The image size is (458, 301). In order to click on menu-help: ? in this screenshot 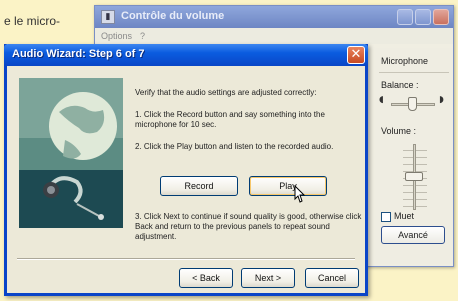, I will do `click(142, 36)`.